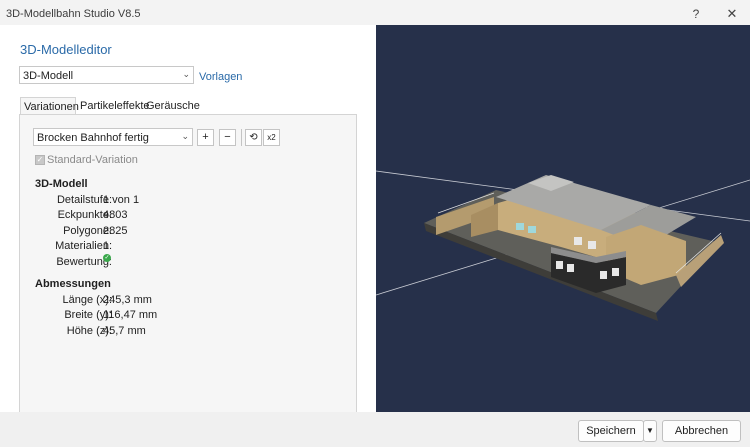  Describe the element at coordinates (93, 138) in the screenshot. I see `variation-value: Brocken Bahnhof fertig` at that location.